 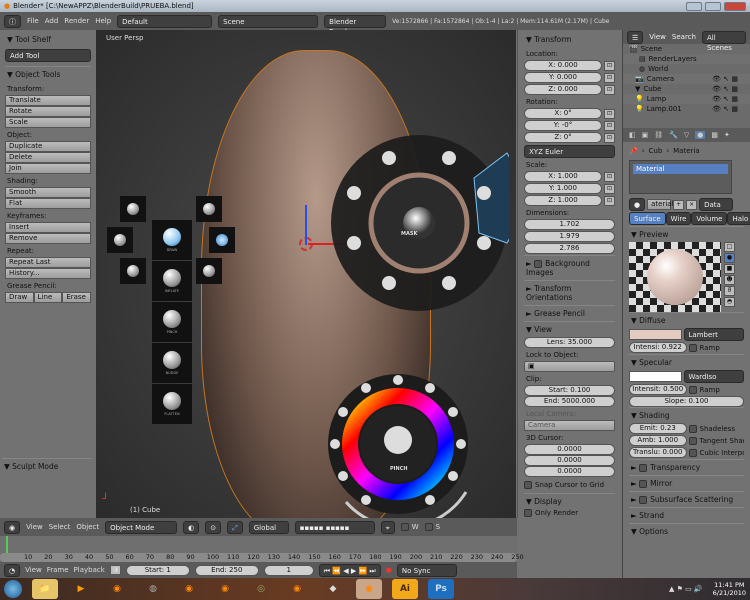 I want to click on panel-header-collapsed: ► Grease Pencil, so click(x=569, y=313).